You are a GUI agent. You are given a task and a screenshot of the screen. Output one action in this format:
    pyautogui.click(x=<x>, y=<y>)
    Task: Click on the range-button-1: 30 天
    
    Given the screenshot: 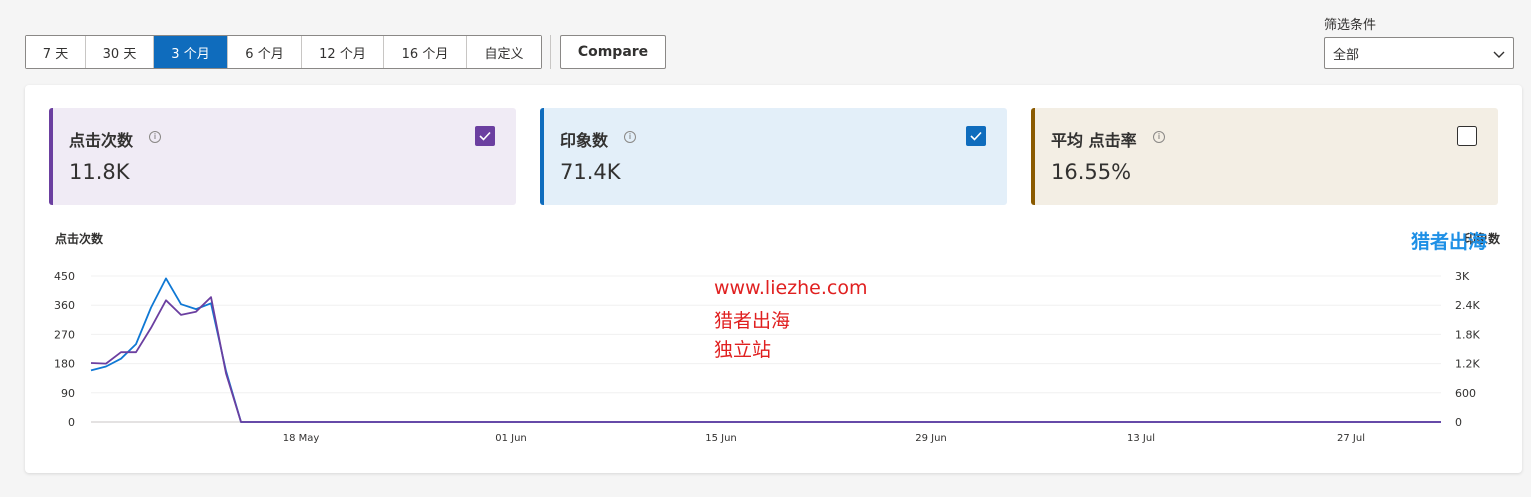 What is the action you would take?
    pyautogui.click(x=120, y=52)
    